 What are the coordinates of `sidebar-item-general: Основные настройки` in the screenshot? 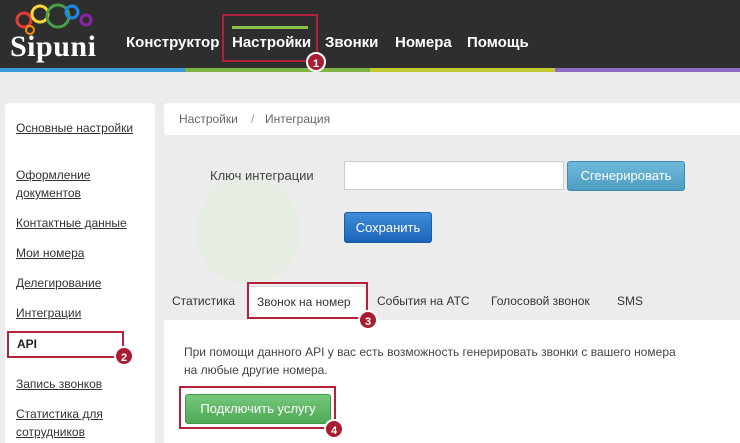 It's located at (81, 128).